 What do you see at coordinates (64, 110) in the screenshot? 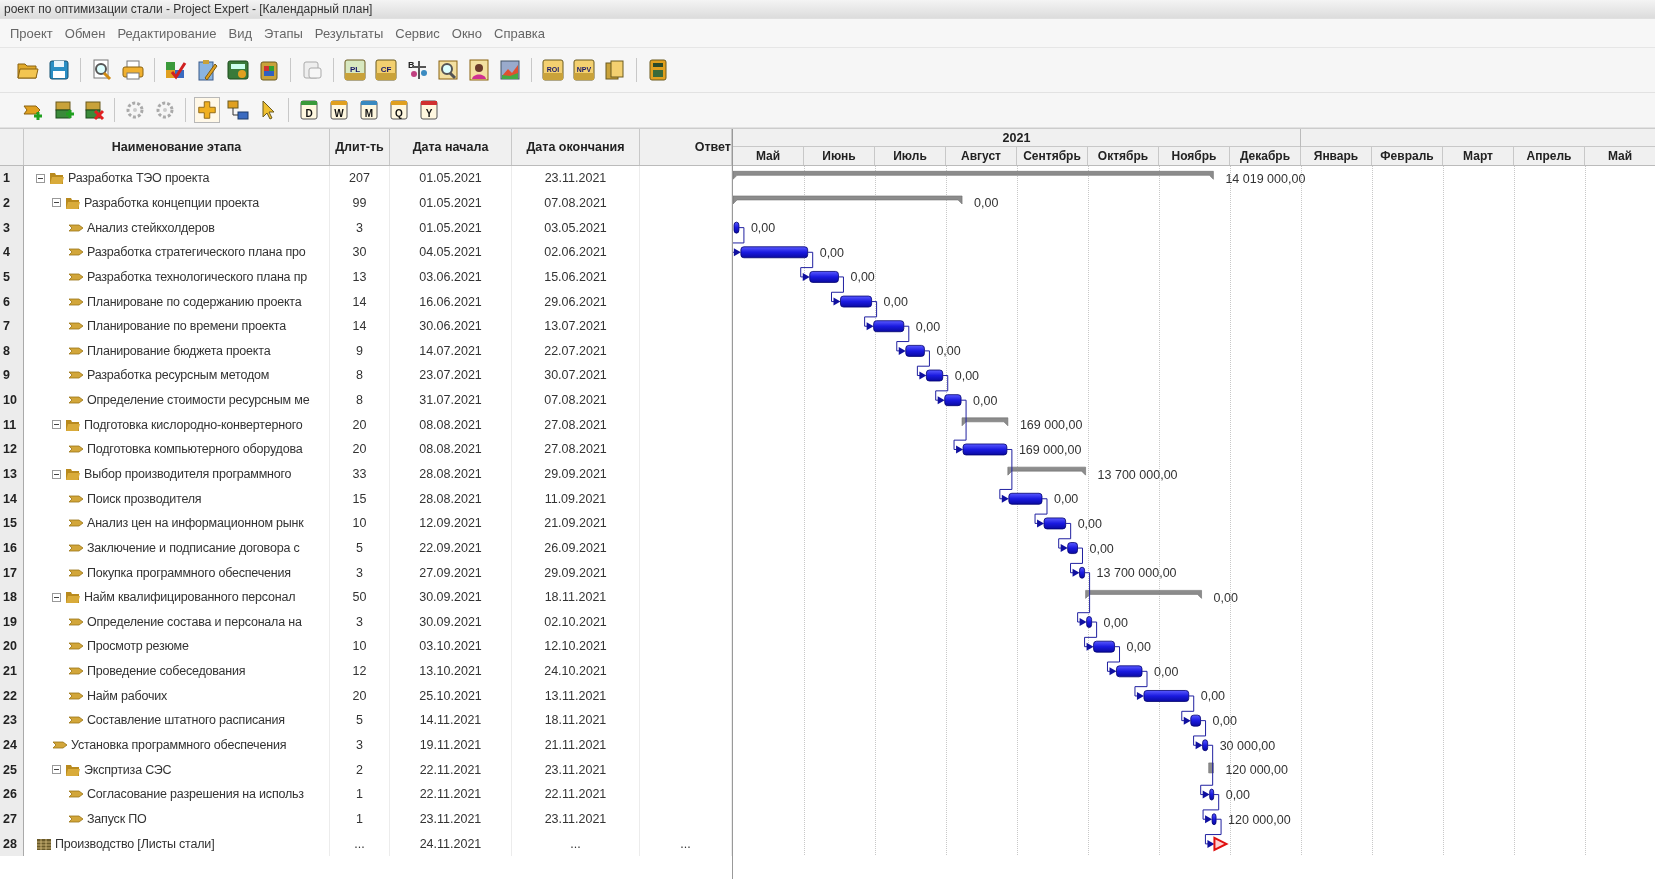
I see `add-block-icon` at bounding box center [64, 110].